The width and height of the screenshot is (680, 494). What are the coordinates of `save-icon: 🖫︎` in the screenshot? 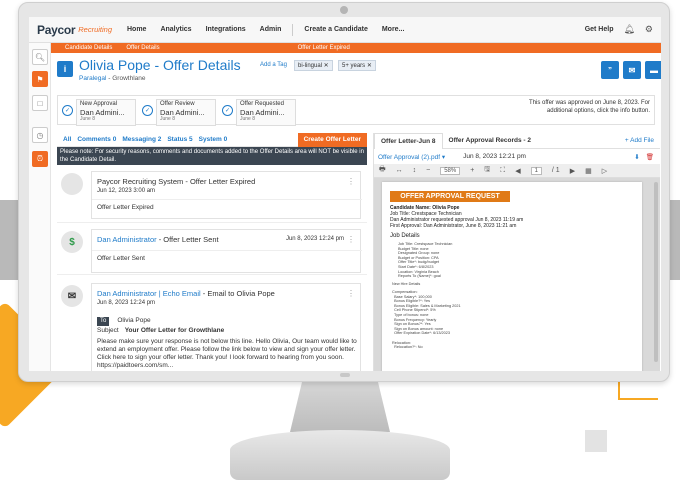 It's located at (487, 170).